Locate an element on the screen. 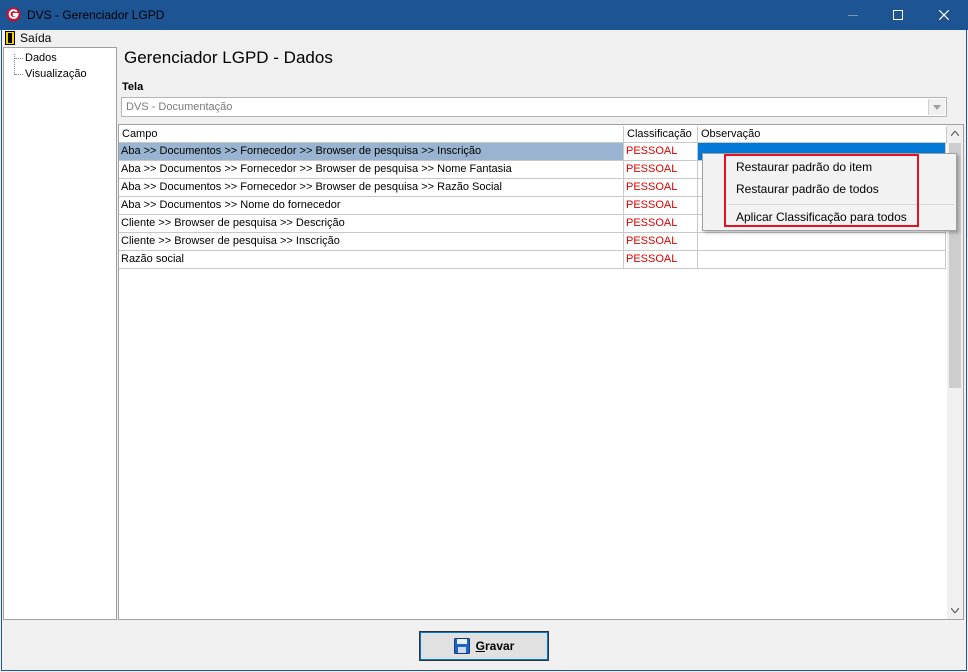 The width and height of the screenshot is (968, 672). floppy-disk-icon is located at coordinates (461, 646).